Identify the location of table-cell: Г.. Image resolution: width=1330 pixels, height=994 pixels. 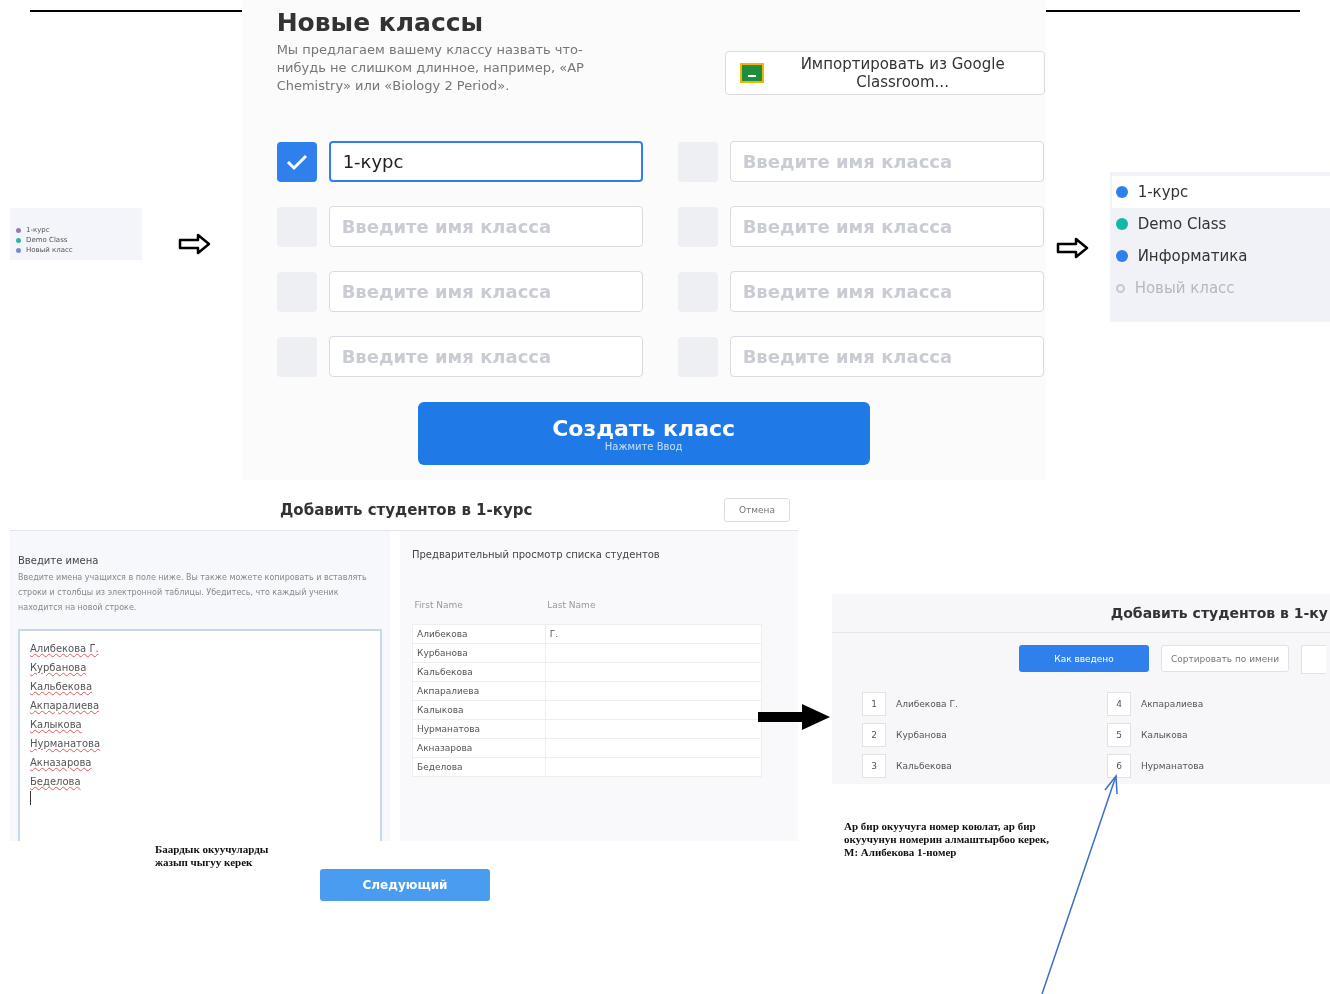
(653, 634).